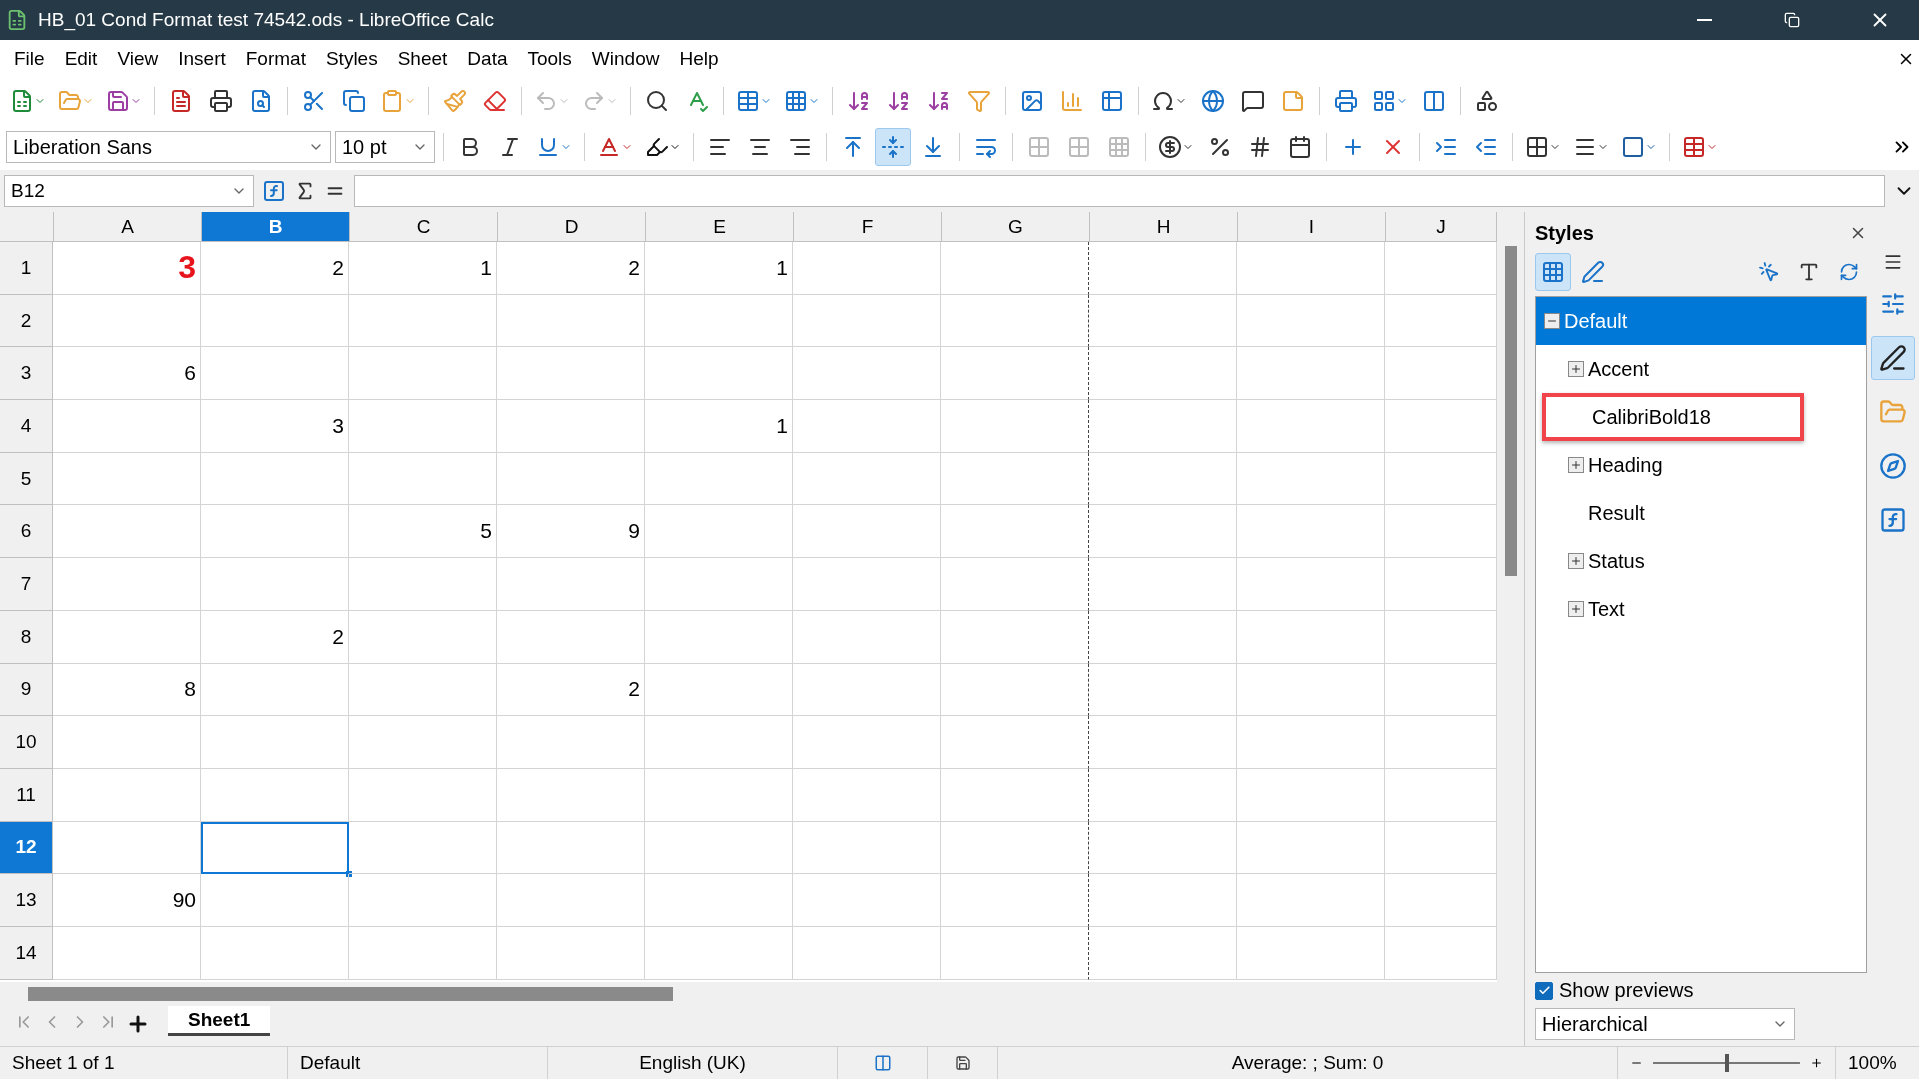 The image size is (1919, 1079). What do you see at coordinates (1701, 609) in the screenshot?
I see `style-item: Text` at bounding box center [1701, 609].